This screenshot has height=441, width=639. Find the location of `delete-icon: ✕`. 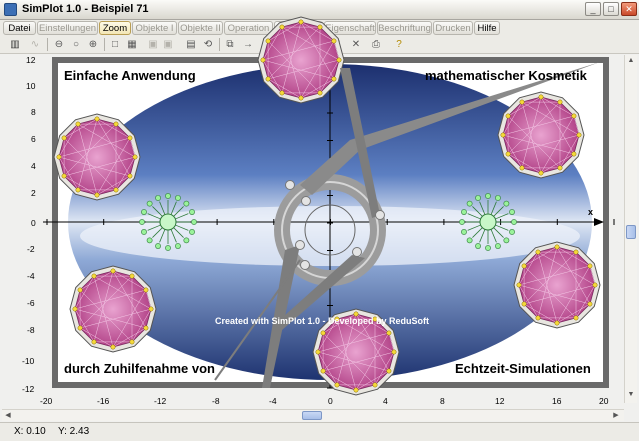

delete-icon: ✕ is located at coordinates (337, 44).